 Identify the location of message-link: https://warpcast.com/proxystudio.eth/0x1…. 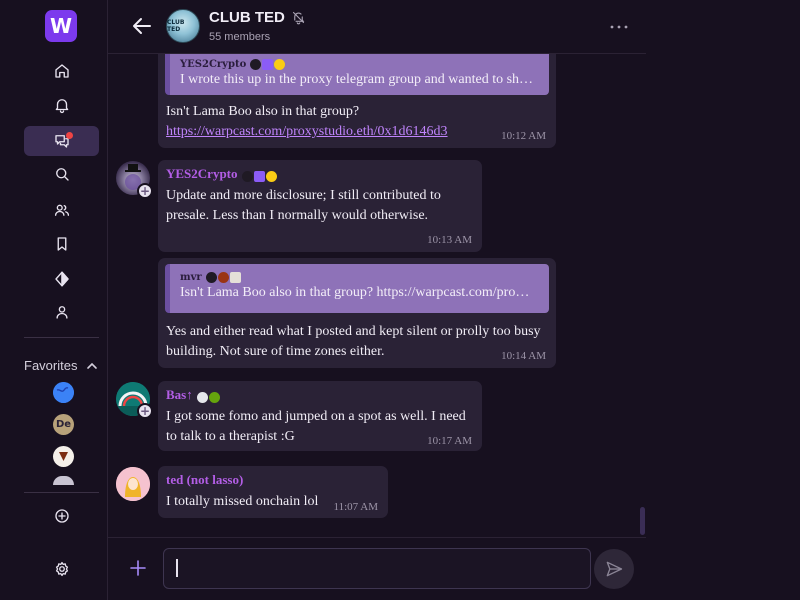
(307, 131).